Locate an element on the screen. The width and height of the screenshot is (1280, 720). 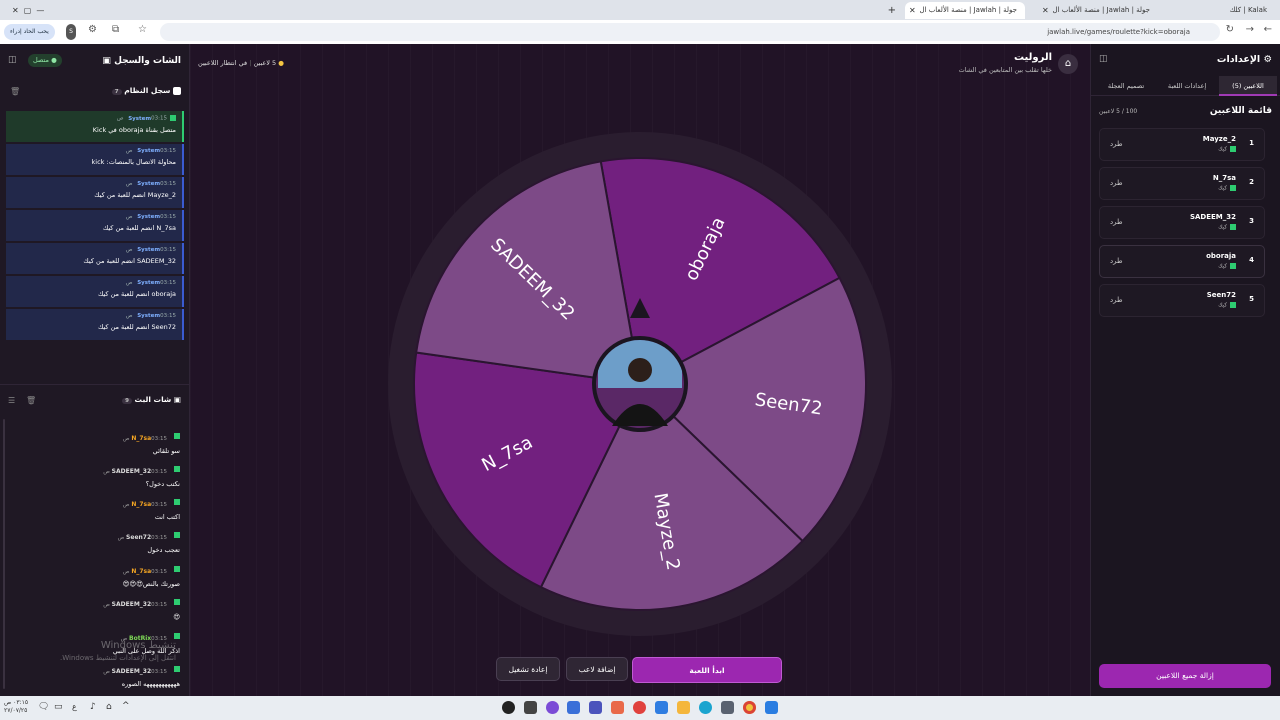
log-row: System03:15 ص متصل بقناة oboraja في Kick is located at coordinates (95, 126).